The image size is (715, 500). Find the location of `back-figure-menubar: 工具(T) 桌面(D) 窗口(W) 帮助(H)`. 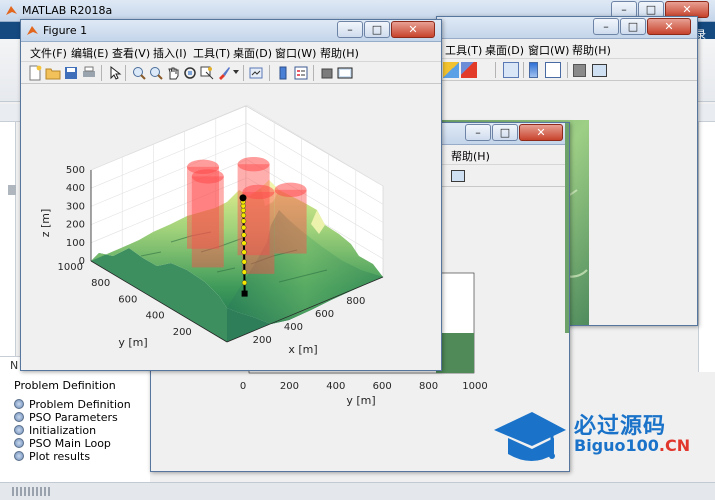

back-figure-menubar: 工具(T) 桌面(D) 窗口(W) 帮助(H) is located at coordinates (567, 49).